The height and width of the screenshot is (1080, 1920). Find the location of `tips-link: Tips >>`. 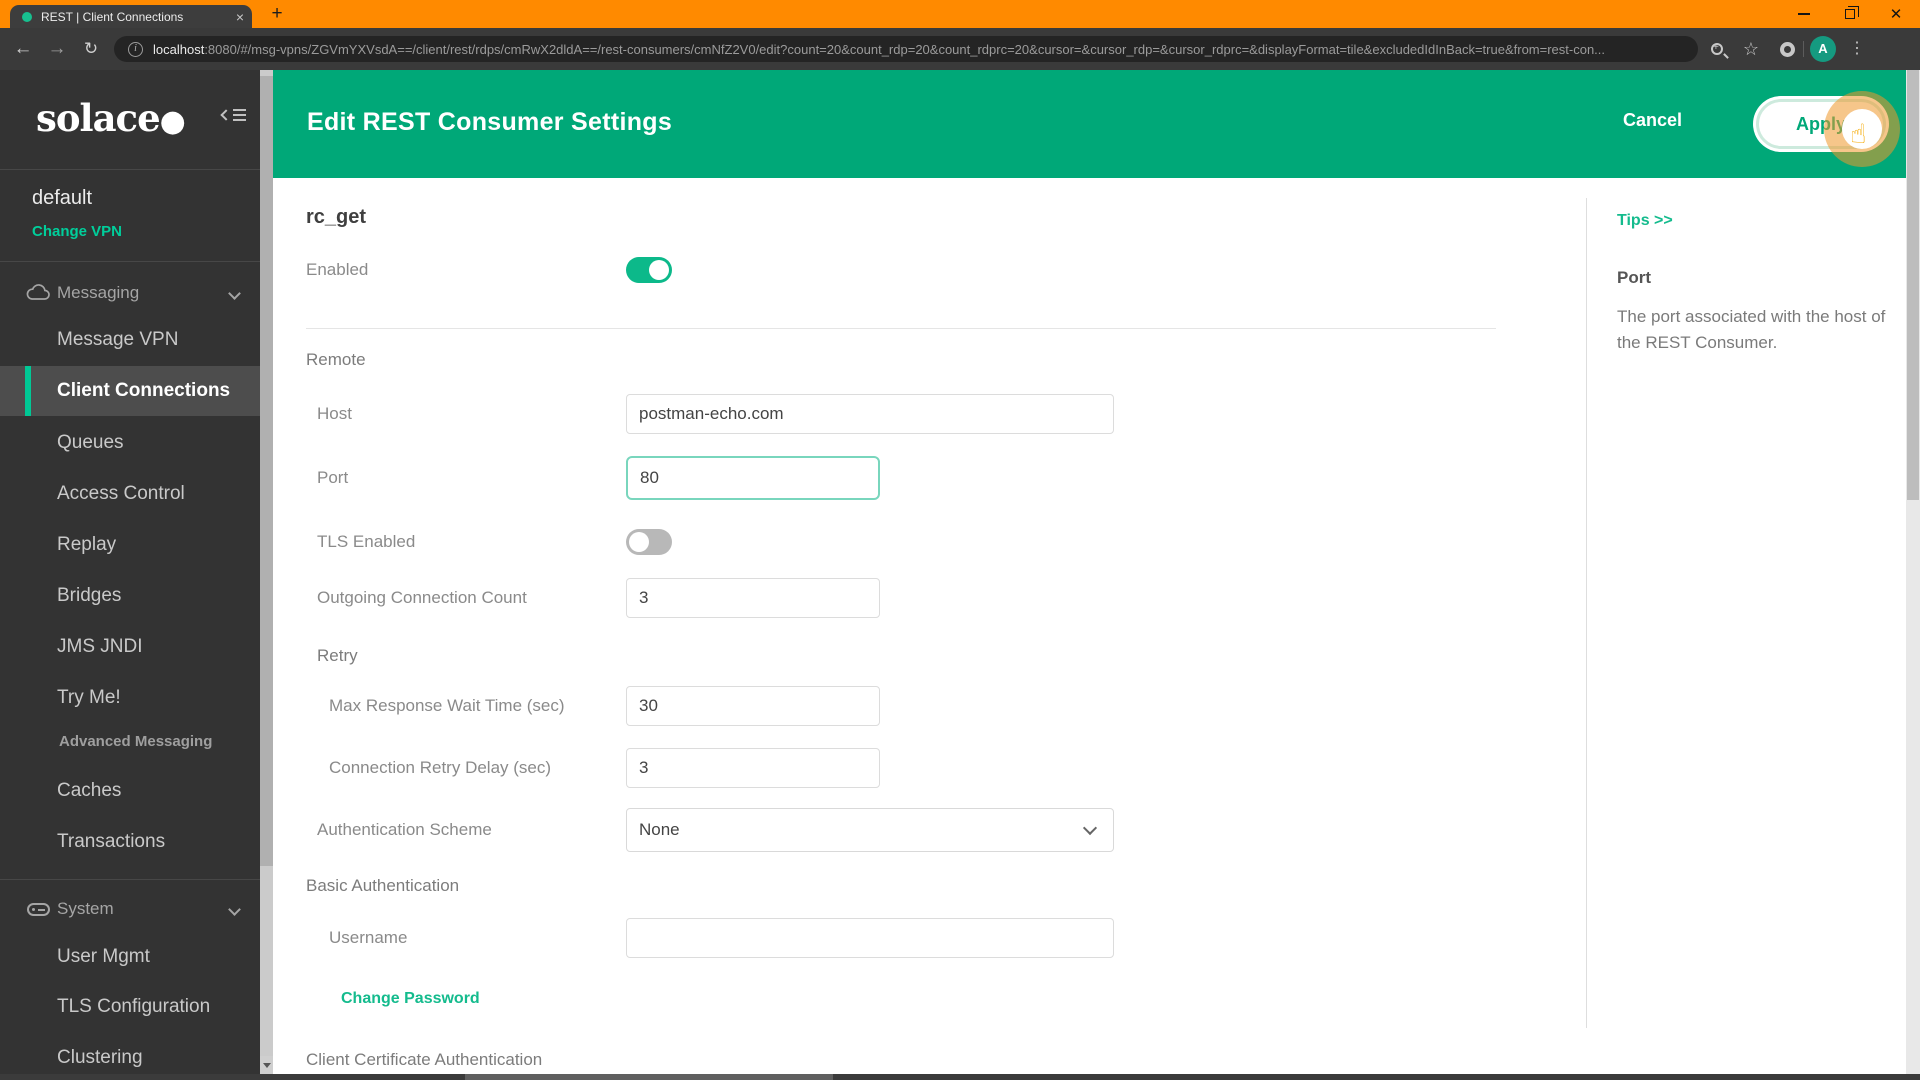

tips-link: Tips >> is located at coordinates (1754, 221).